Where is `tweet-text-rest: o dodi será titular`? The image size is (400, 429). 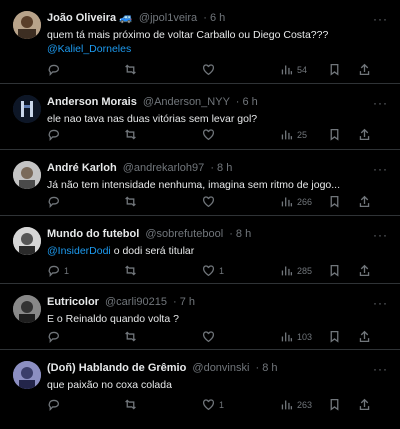 tweet-text-rest: o dodi será titular is located at coordinates (152, 251).